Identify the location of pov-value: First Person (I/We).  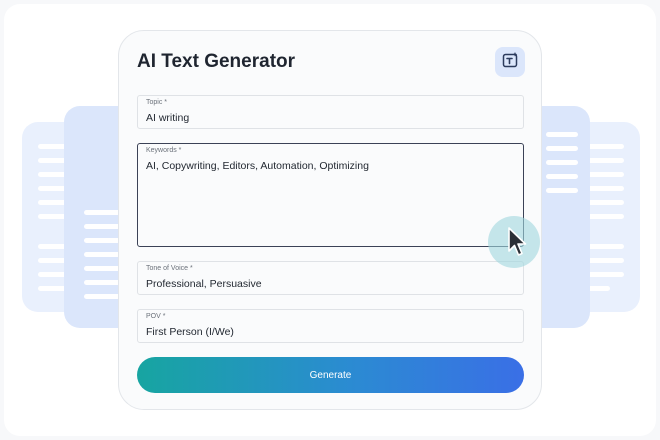
(190, 332).